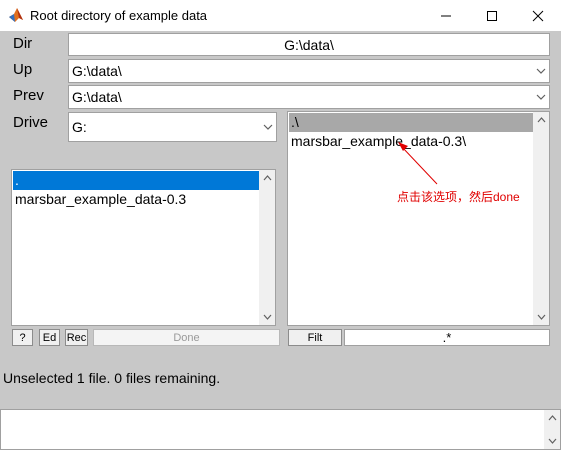 The width and height of the screenshot is (561, 450). I want to click on list-item: marsbar_example_data-0.3, so click(136, 199).